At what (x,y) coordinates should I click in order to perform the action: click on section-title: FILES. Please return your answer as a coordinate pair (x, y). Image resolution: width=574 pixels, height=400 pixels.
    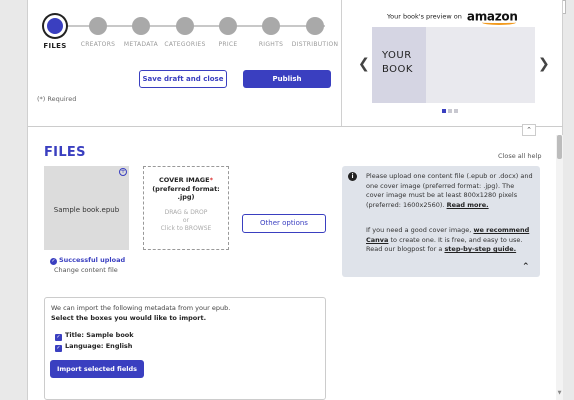
    Looking at the image, I should click on (65, 152).